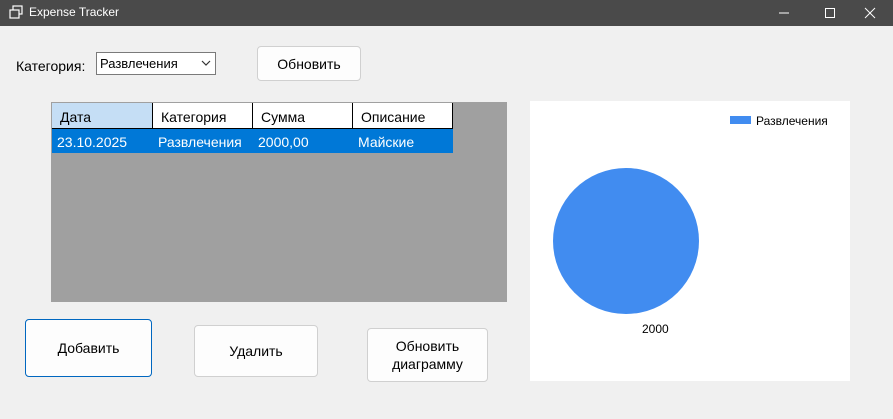  I want to click on chevron-down-icon, so click(206, 63).